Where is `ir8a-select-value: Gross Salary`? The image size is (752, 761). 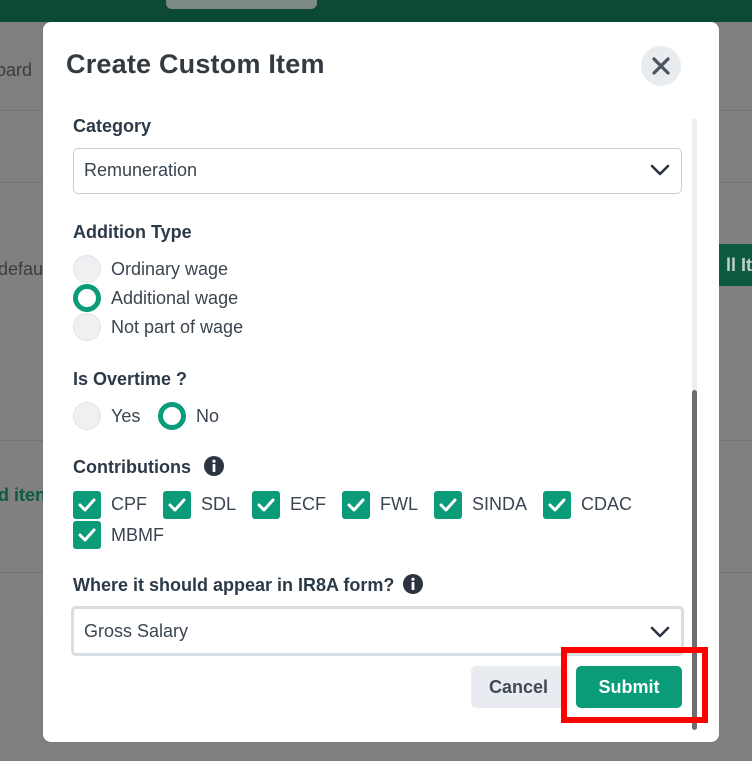
ir8a-select-value: Gross Salary is located at coordinates (136, 631).